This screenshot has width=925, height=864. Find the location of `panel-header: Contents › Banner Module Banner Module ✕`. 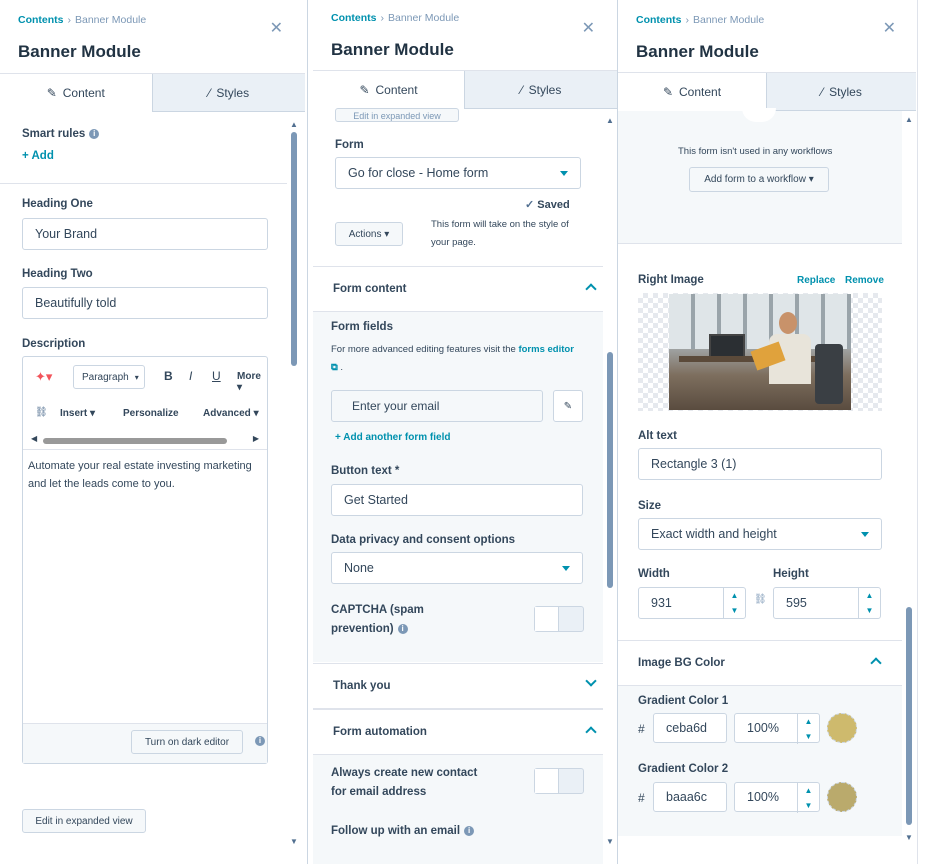

panel-header: Contents › Banner Module Banner Module ✕ is located at coordinates (152, 37).